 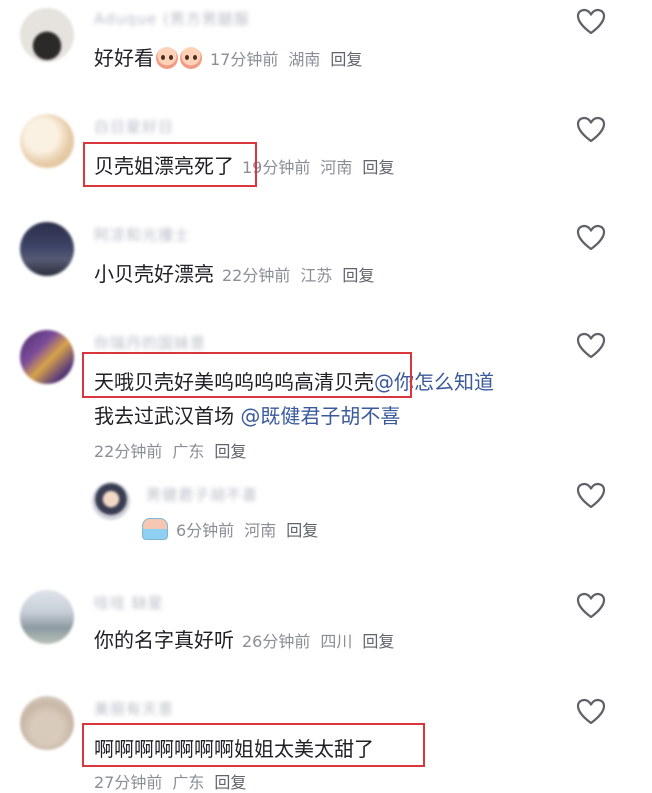 I want to click on comment-content: 我去过武汉首场, so click(x=164, y=416).